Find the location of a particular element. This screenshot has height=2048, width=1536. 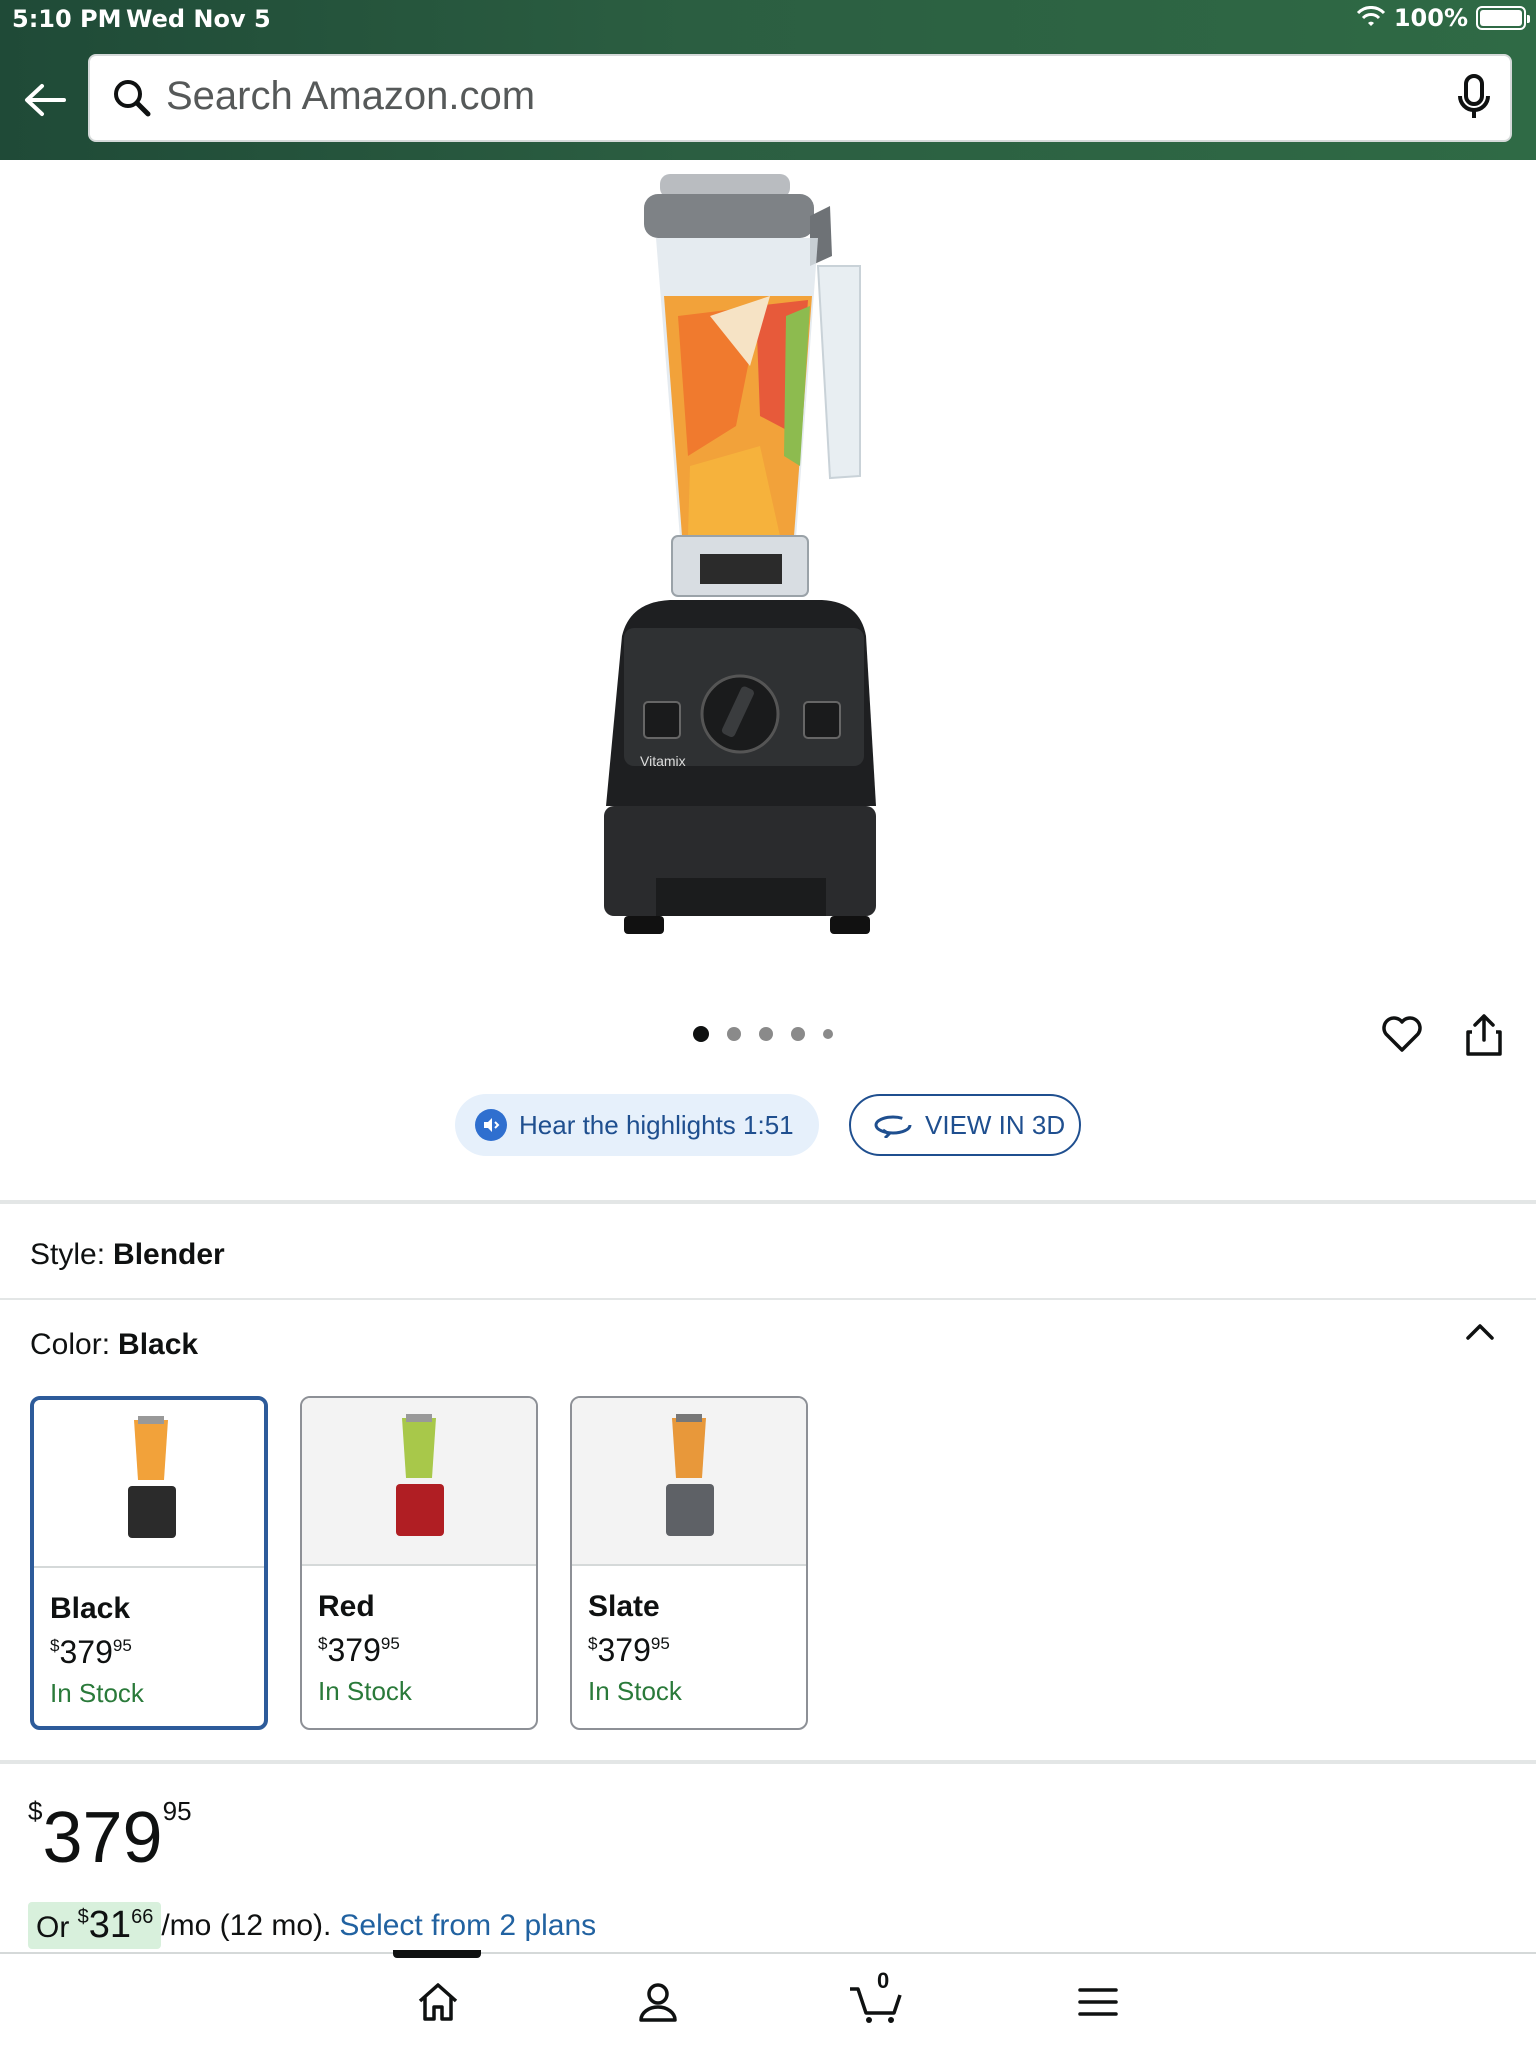

style-row: Style: Blender is located at coordinates (127, 1255).